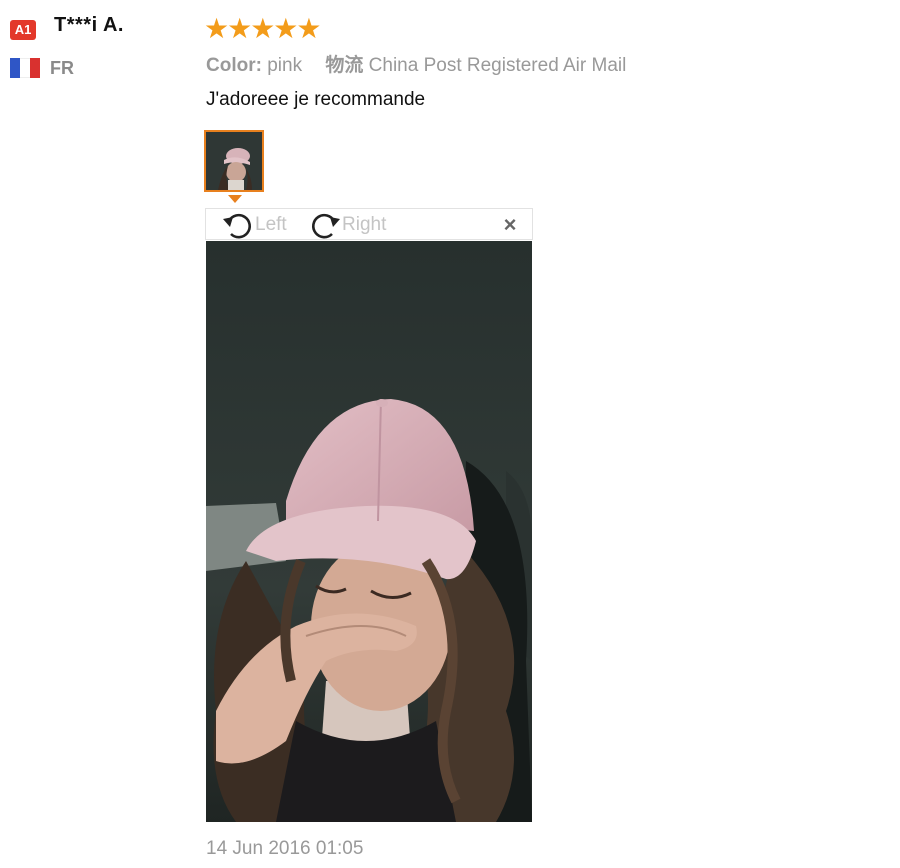  Describe the element at coordinates (234, 65) in the screenshot. I see `color-label: Color:` at that location.